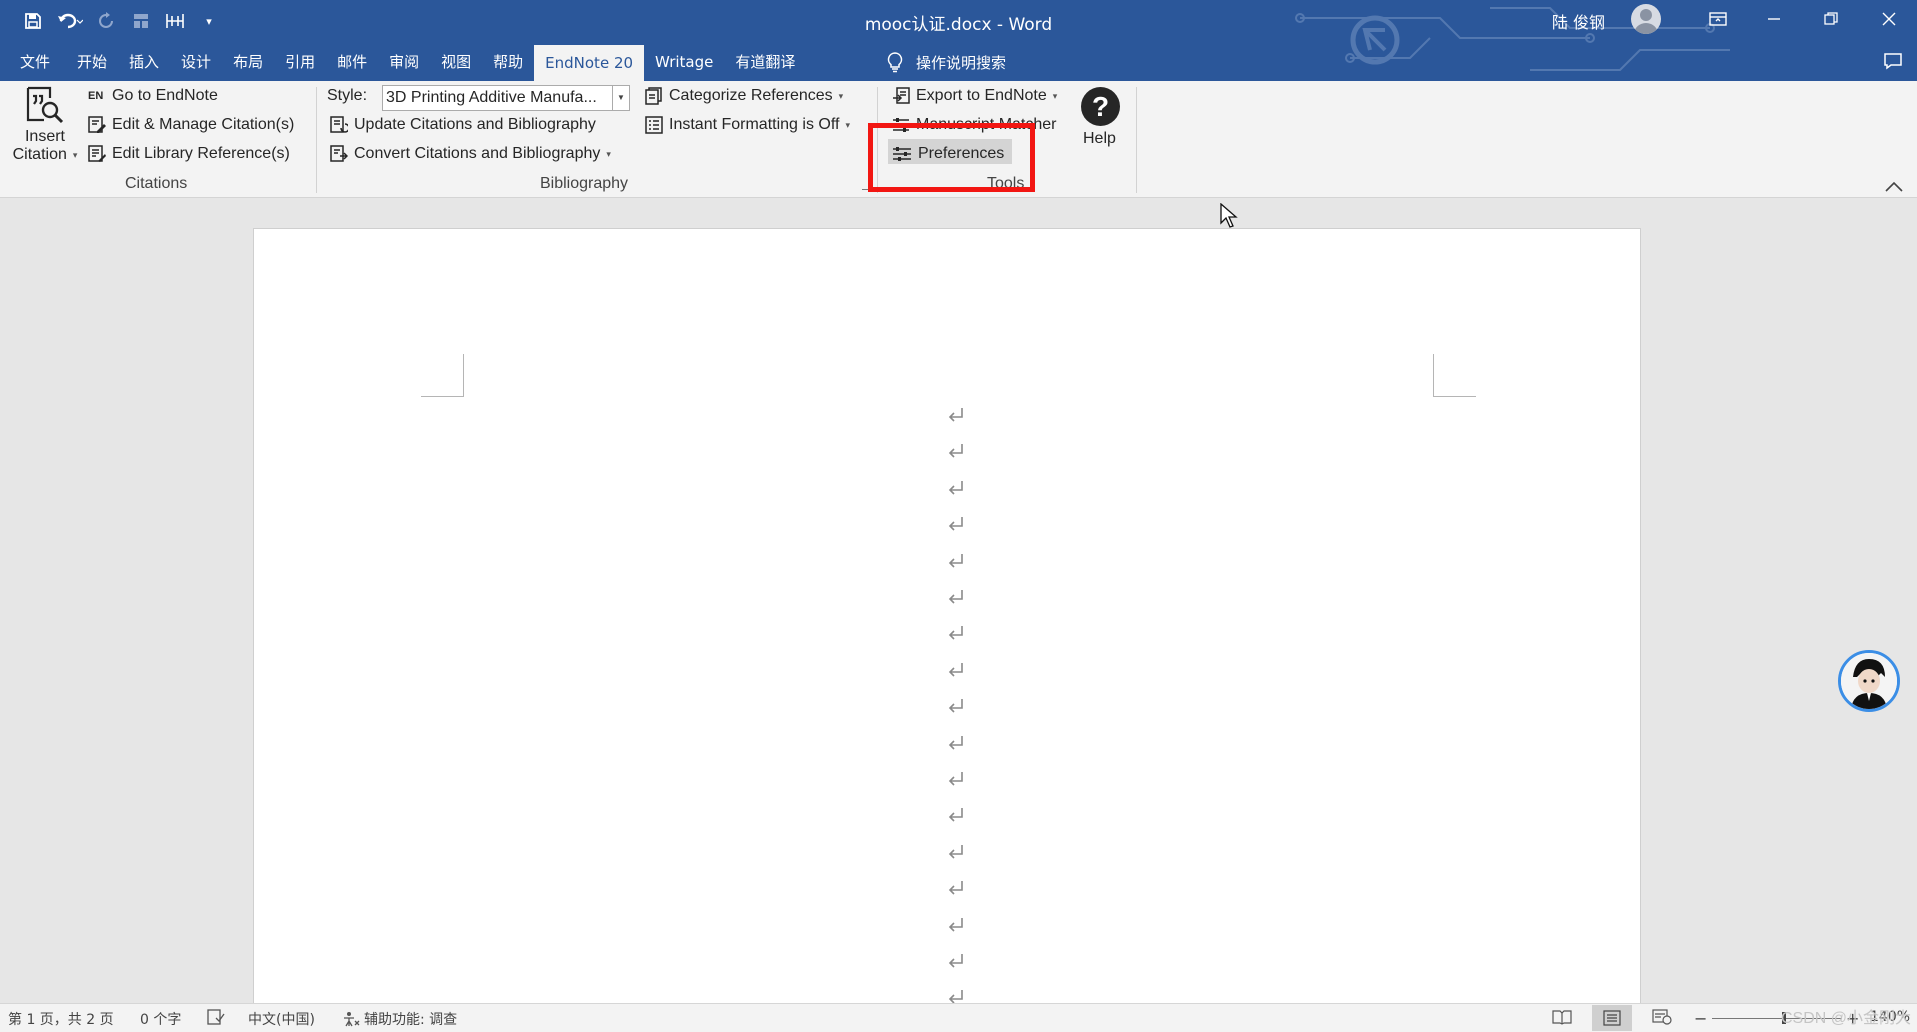 The height and width of the screenshot is (1032, 1917). I want to click on proofing-icon, so click(216, 1017).